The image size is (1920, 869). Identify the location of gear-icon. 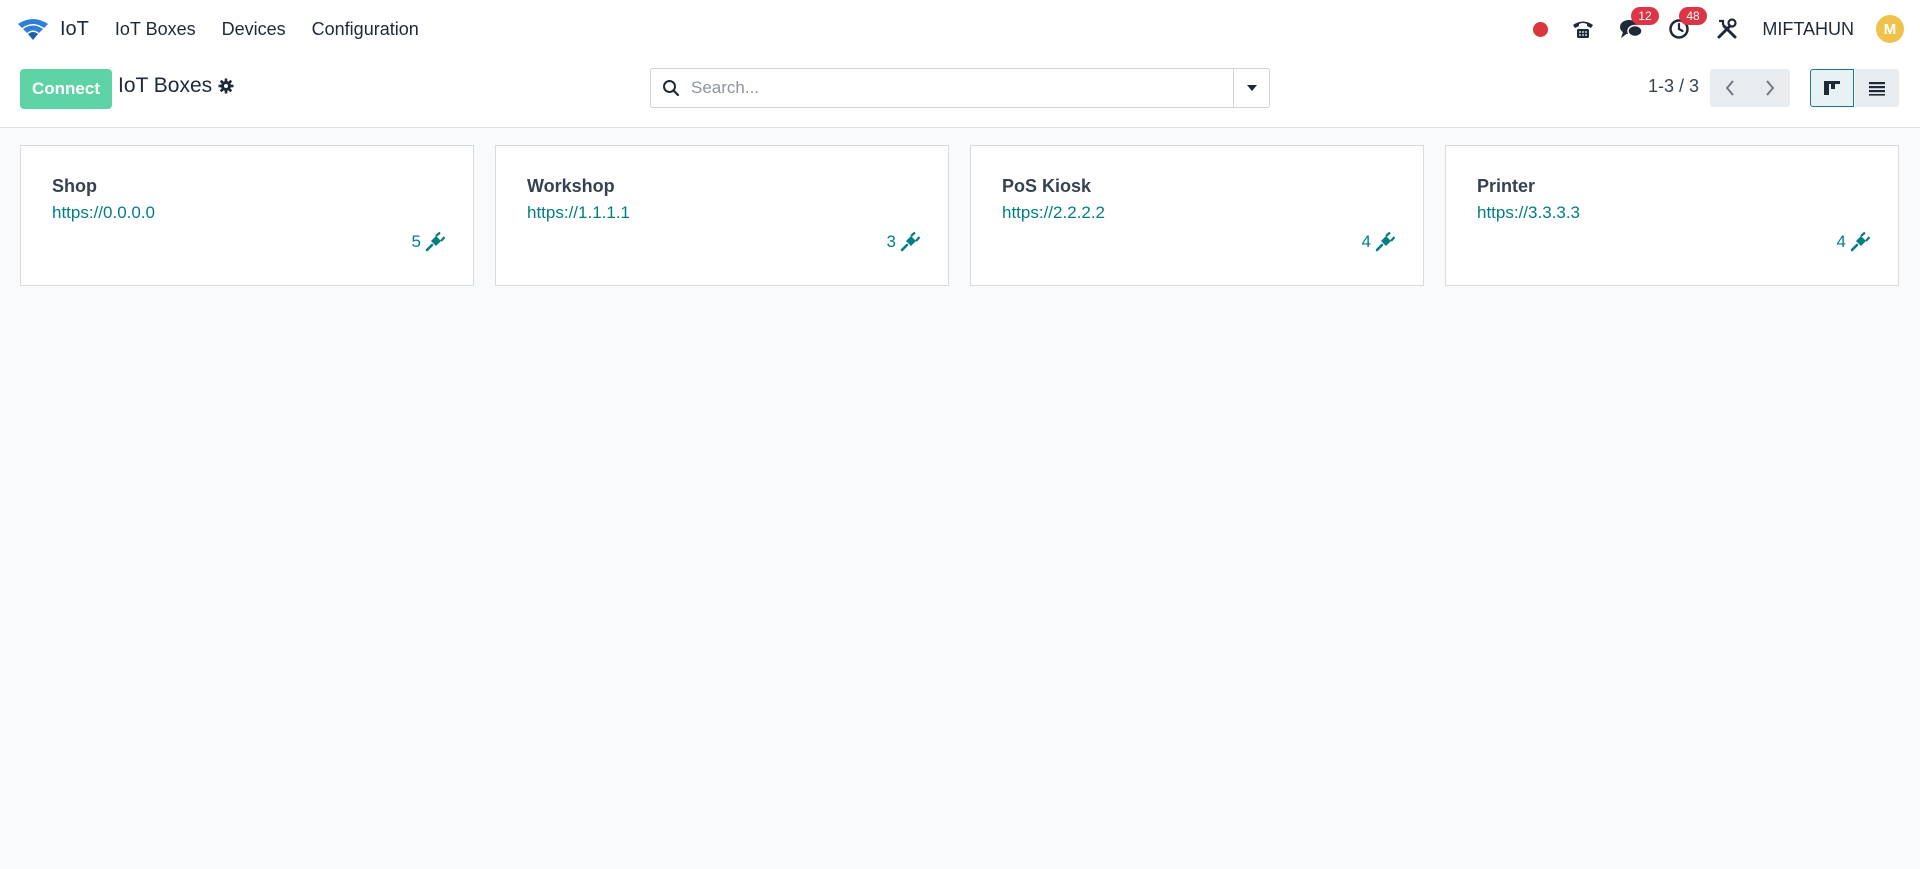
(226, 86).